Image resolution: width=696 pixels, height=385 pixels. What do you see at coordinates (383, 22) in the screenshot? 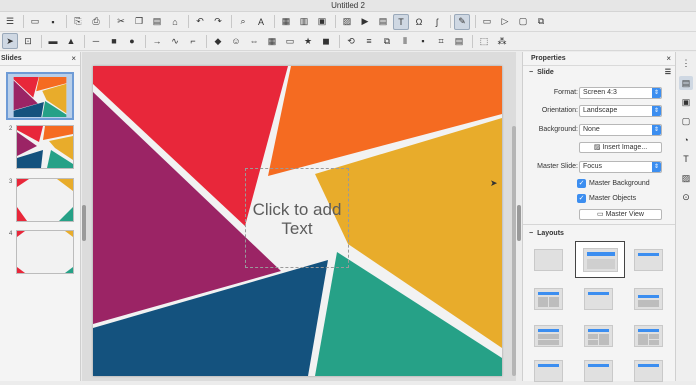
I see `insert-chart-icon: ▤` at bounding box center [383, 22].